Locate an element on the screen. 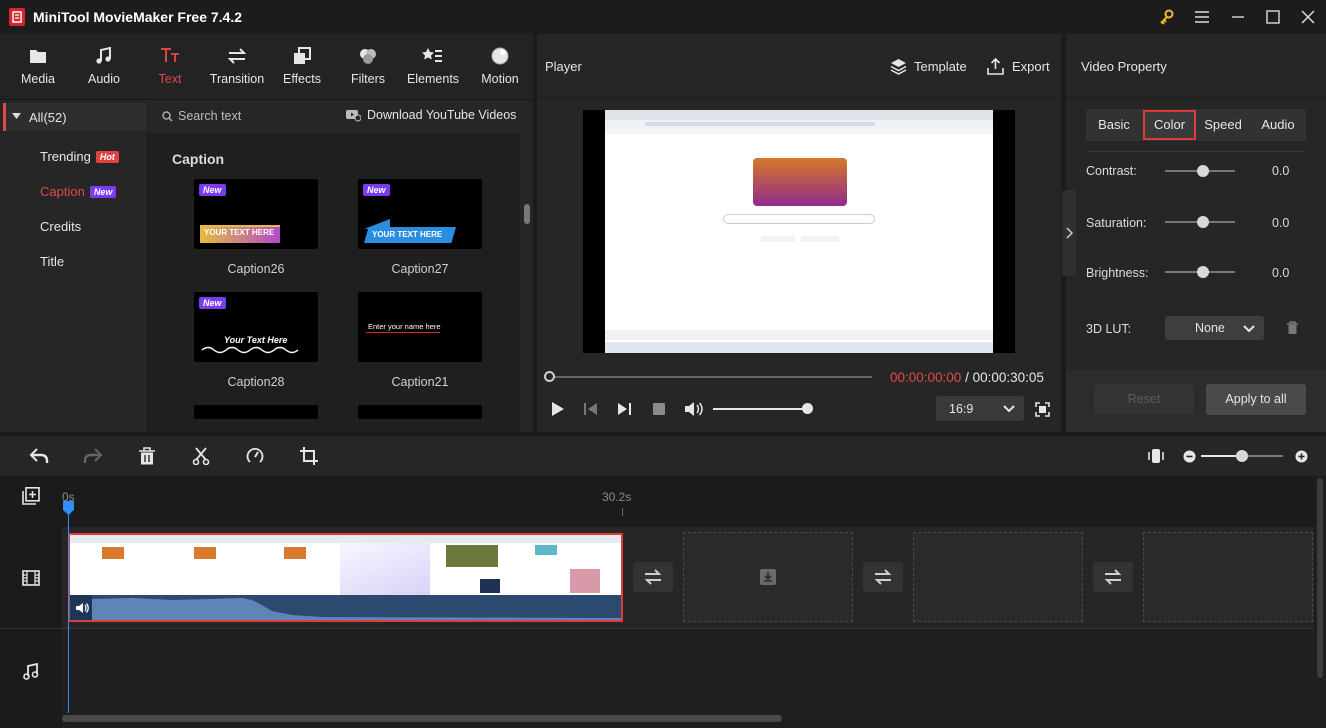 The image size is (1326, 728). tool-effects: Effects is located at coordinates (302, 67).